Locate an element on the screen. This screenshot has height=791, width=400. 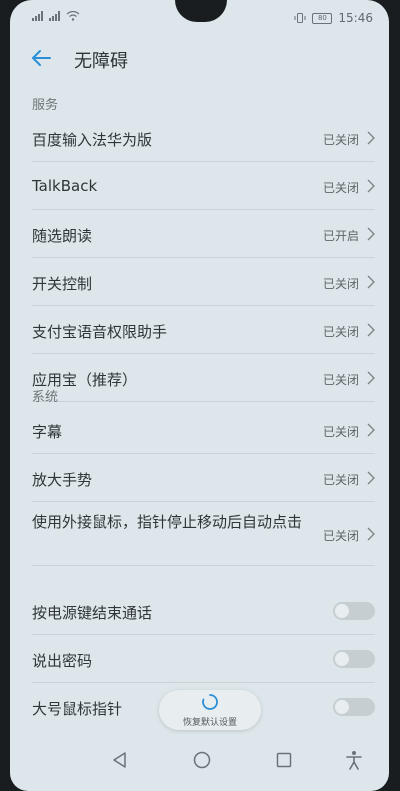
reset-icon is located at coordinates (210, 702).